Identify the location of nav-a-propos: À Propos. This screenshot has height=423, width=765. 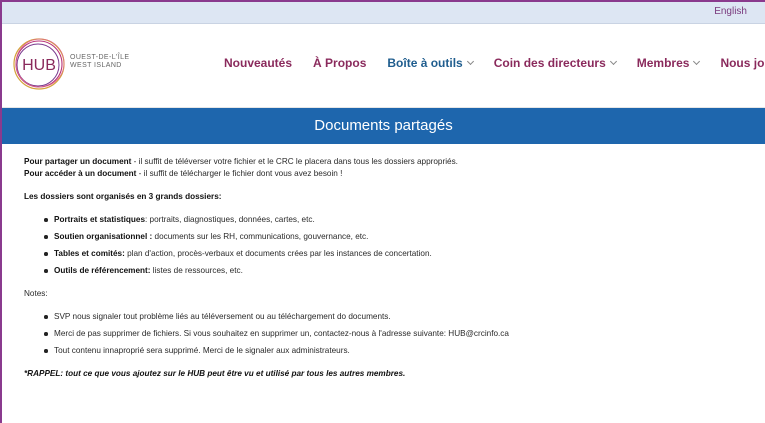
(339, 63).